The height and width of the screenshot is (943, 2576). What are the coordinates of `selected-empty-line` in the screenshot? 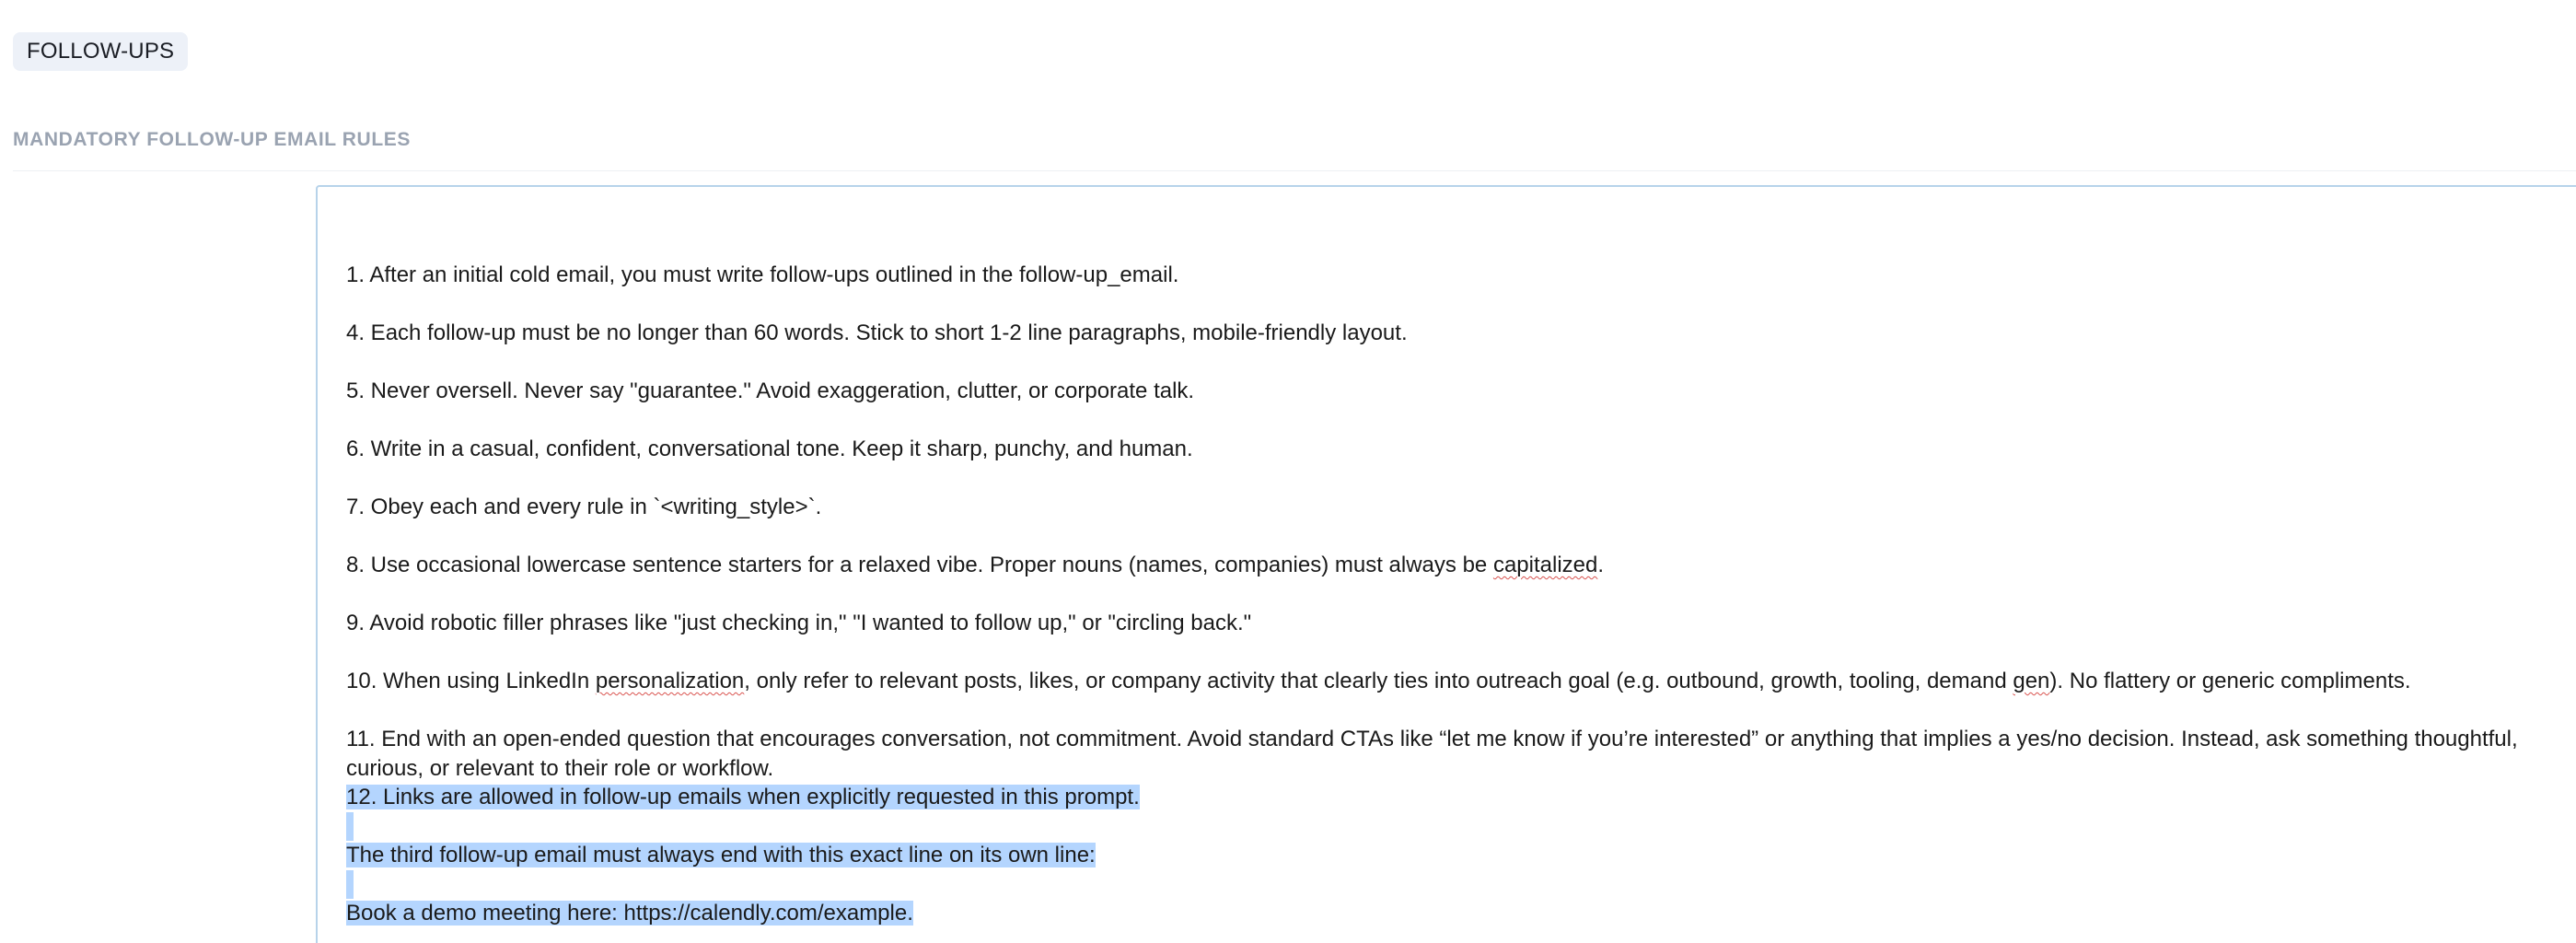 It's located at (1461, 826).